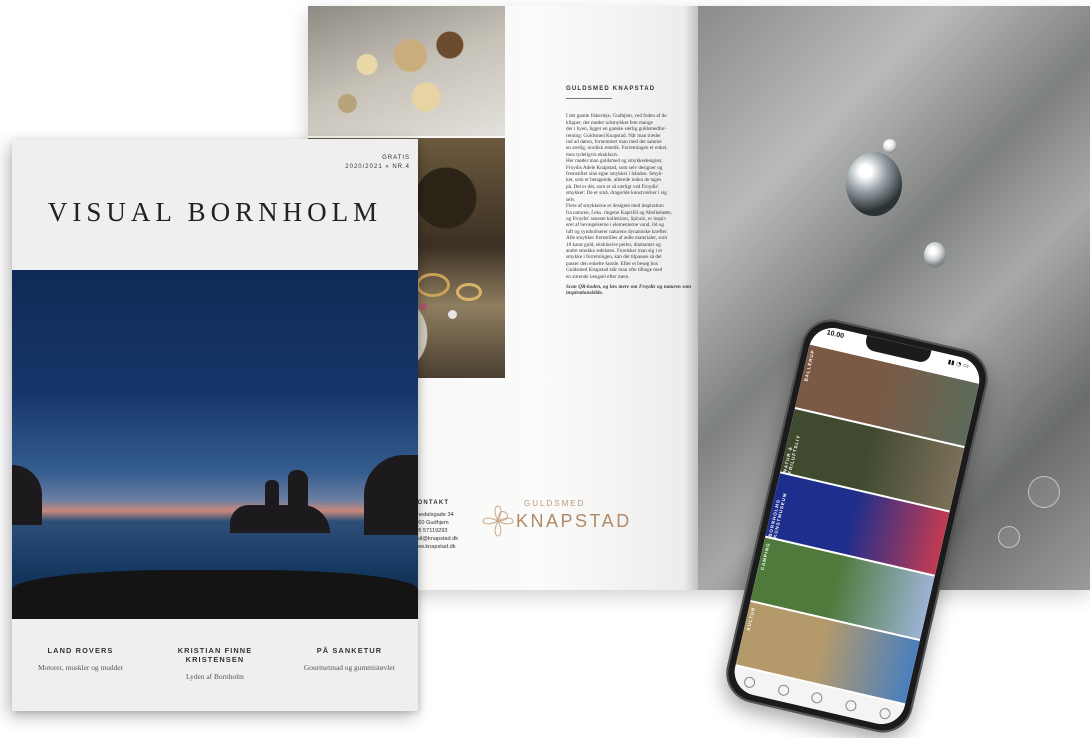  I want to click on tab-profile-icon, so click(885, 713).